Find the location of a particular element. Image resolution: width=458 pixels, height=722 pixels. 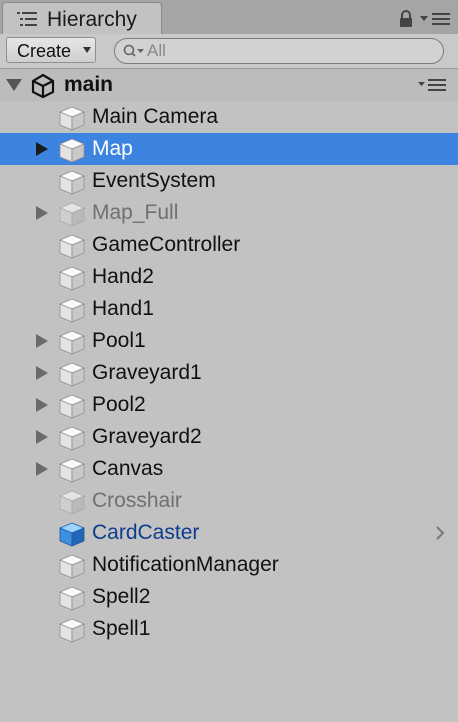

hierarchy-item: Spell2 is located at coordinates (229, 597).